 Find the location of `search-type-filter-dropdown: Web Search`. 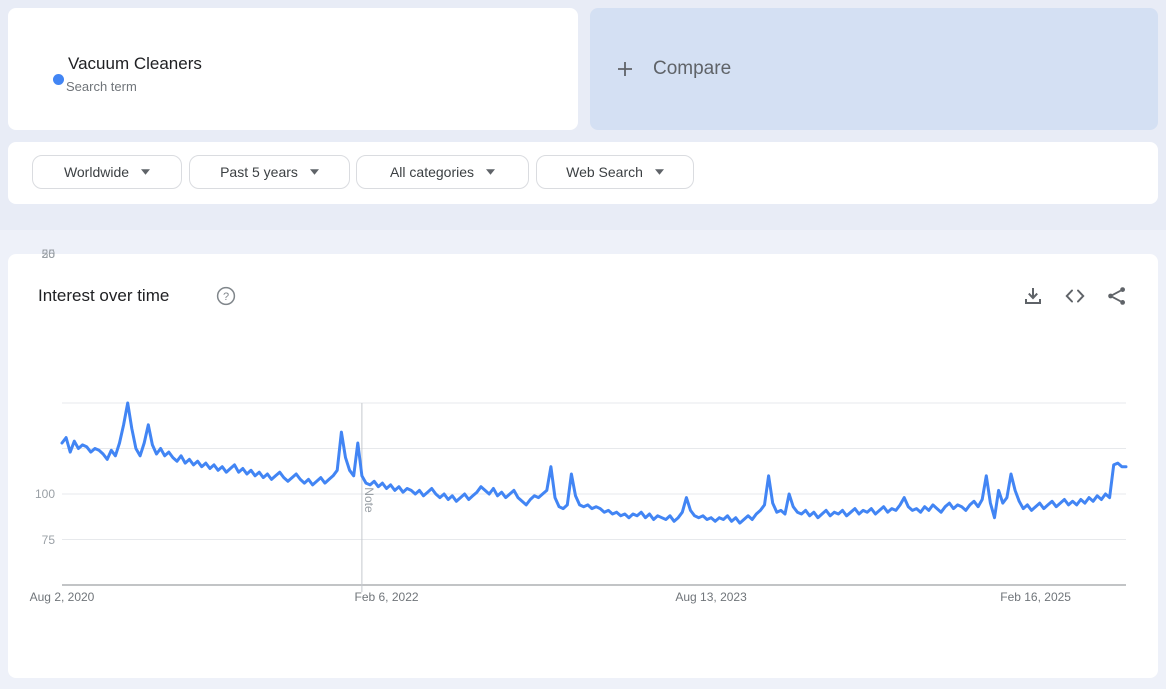

search-type-filter-dropdown: Web Search is located at coordinates (615, 172).